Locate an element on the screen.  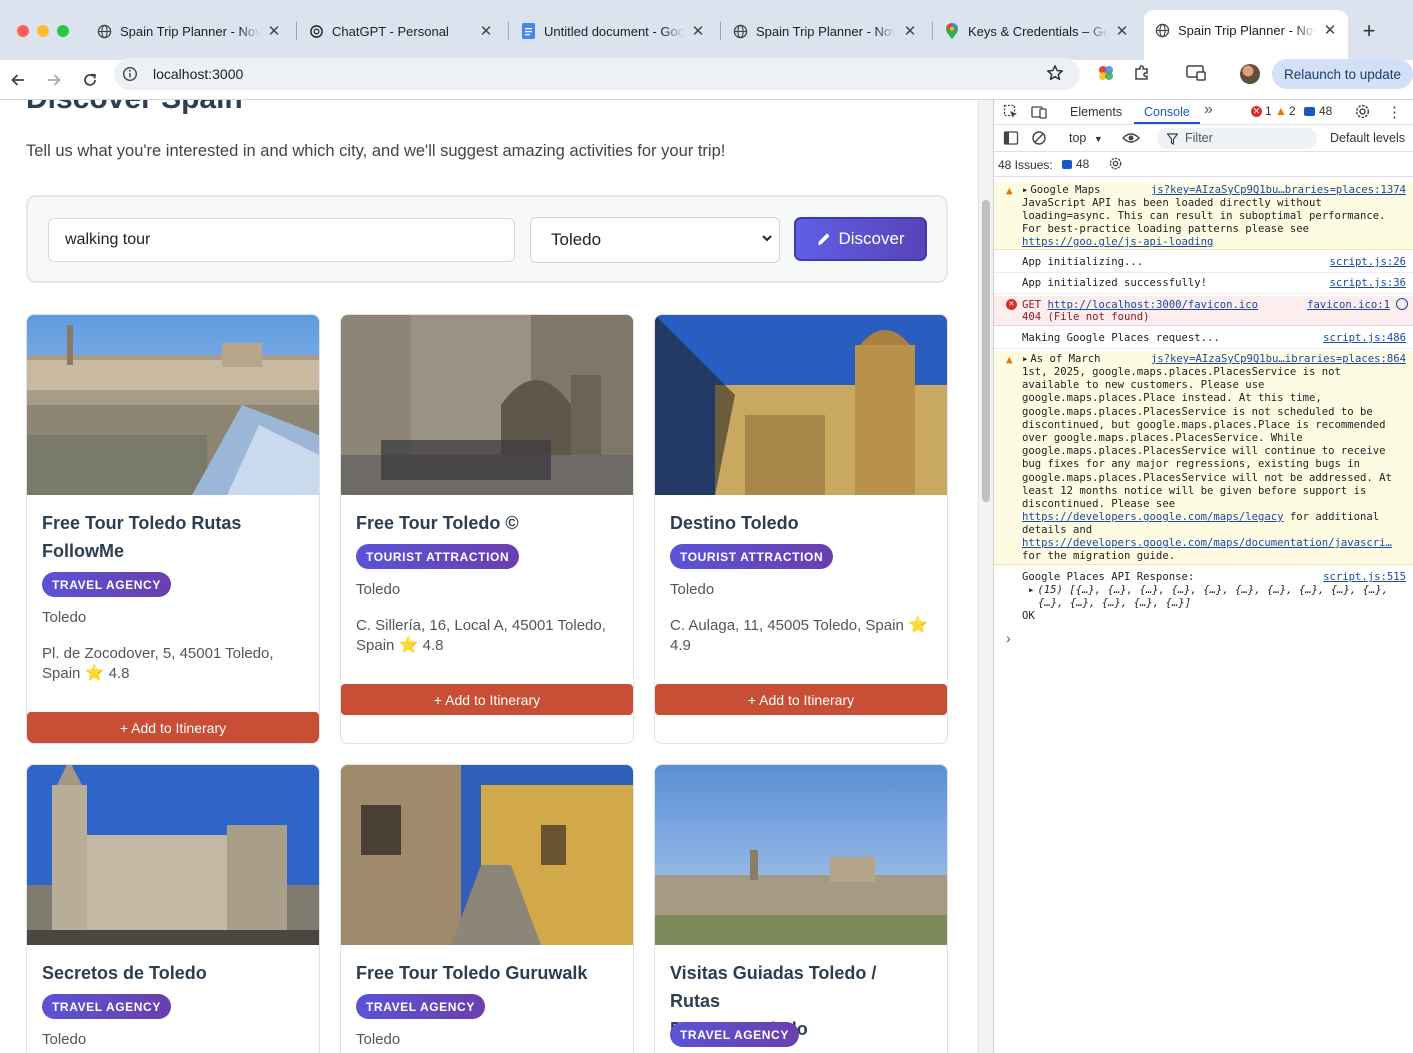
filter-icon is located at coordinates (1172, 141).